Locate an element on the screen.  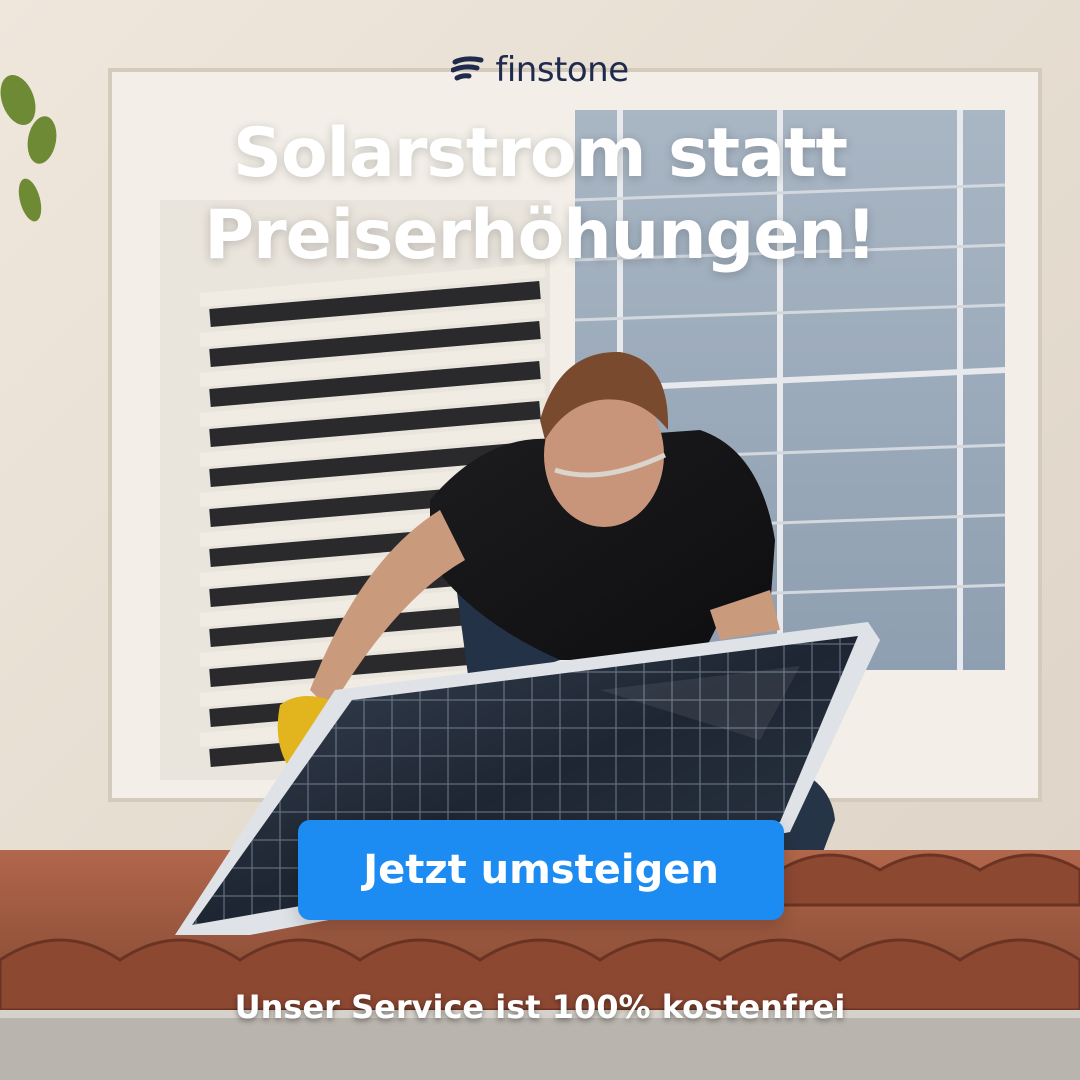
finstone-mark-icon is located at coordinates (467, 68).